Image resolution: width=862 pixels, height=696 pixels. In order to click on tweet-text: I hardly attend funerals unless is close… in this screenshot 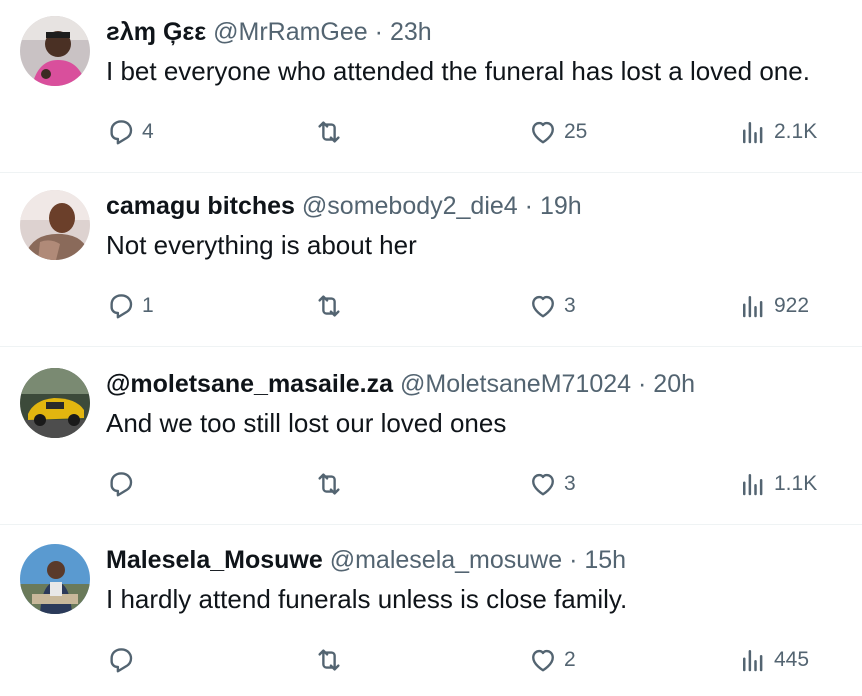, I will do `click(367, 599)`.